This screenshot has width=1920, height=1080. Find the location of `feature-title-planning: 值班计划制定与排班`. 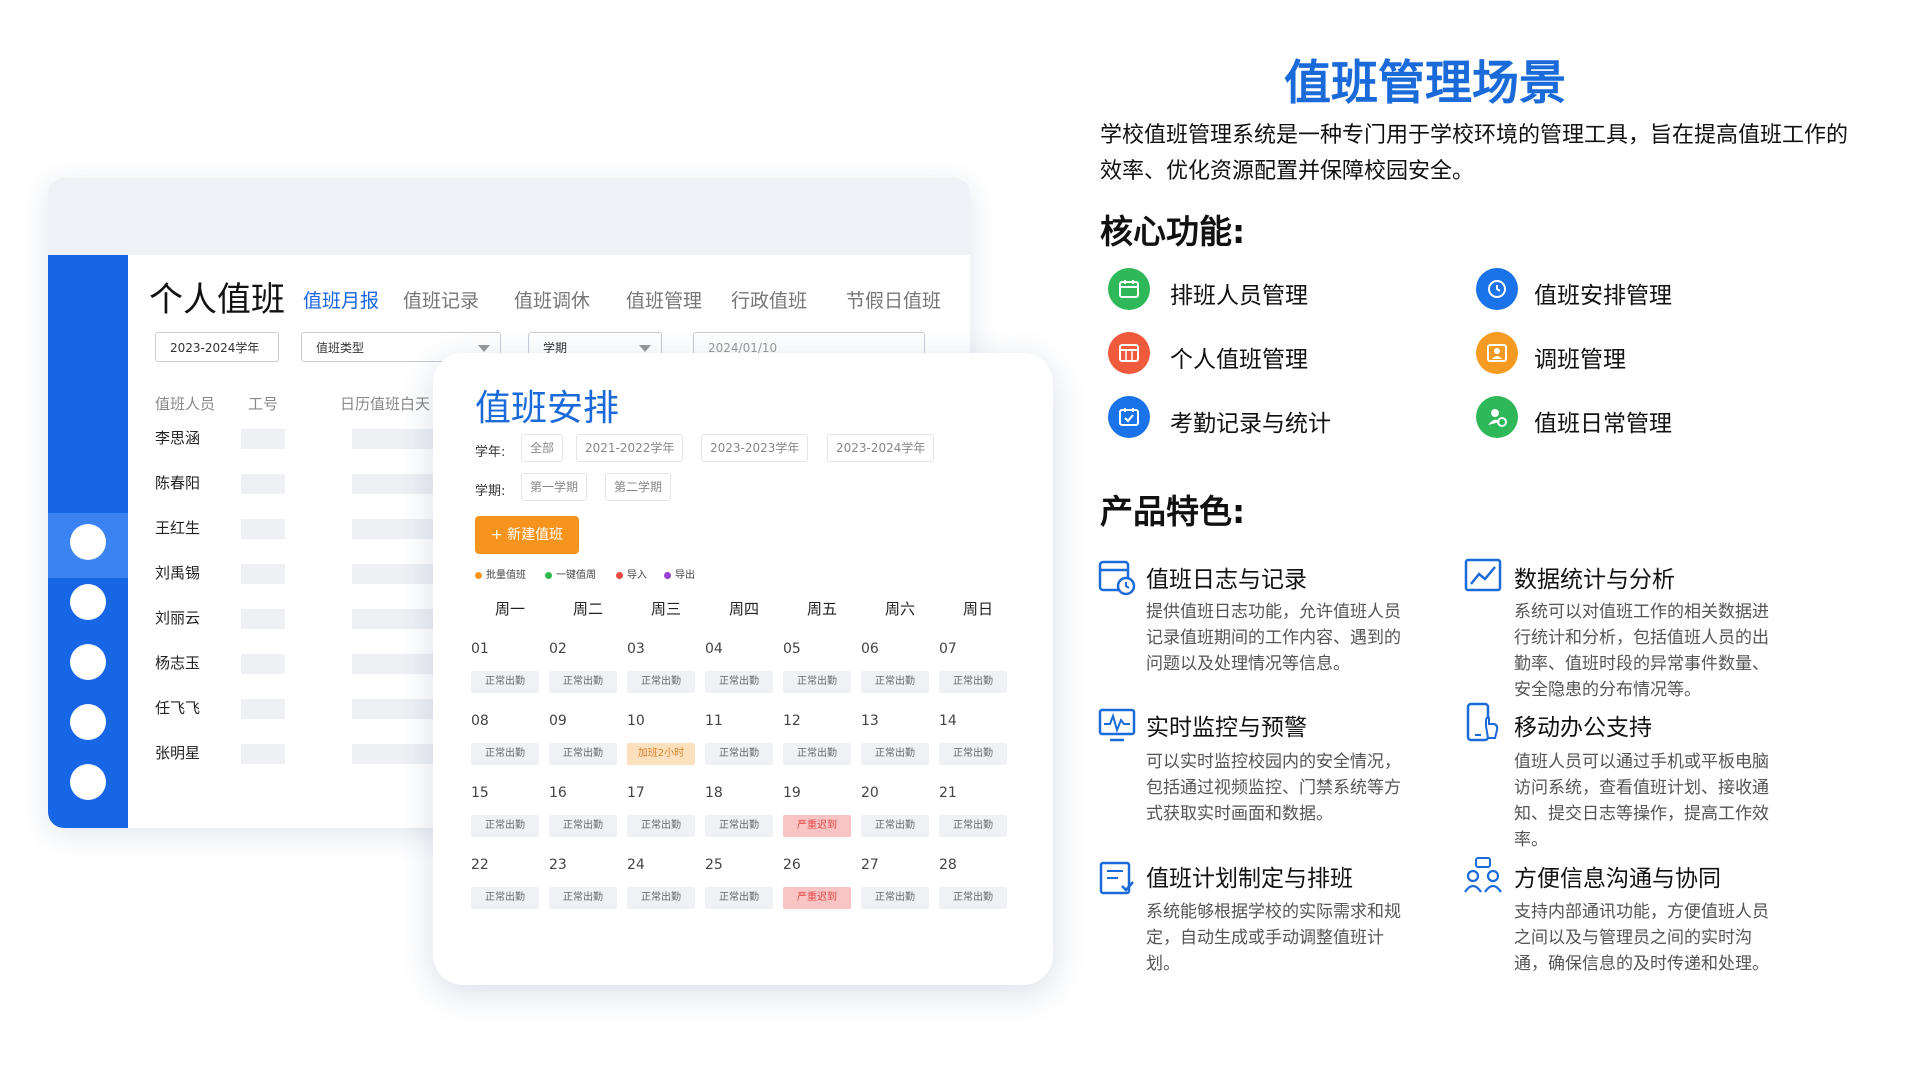

feature-title-planning: 值班计划制定与排班 is located at coordinates (1249, 879).